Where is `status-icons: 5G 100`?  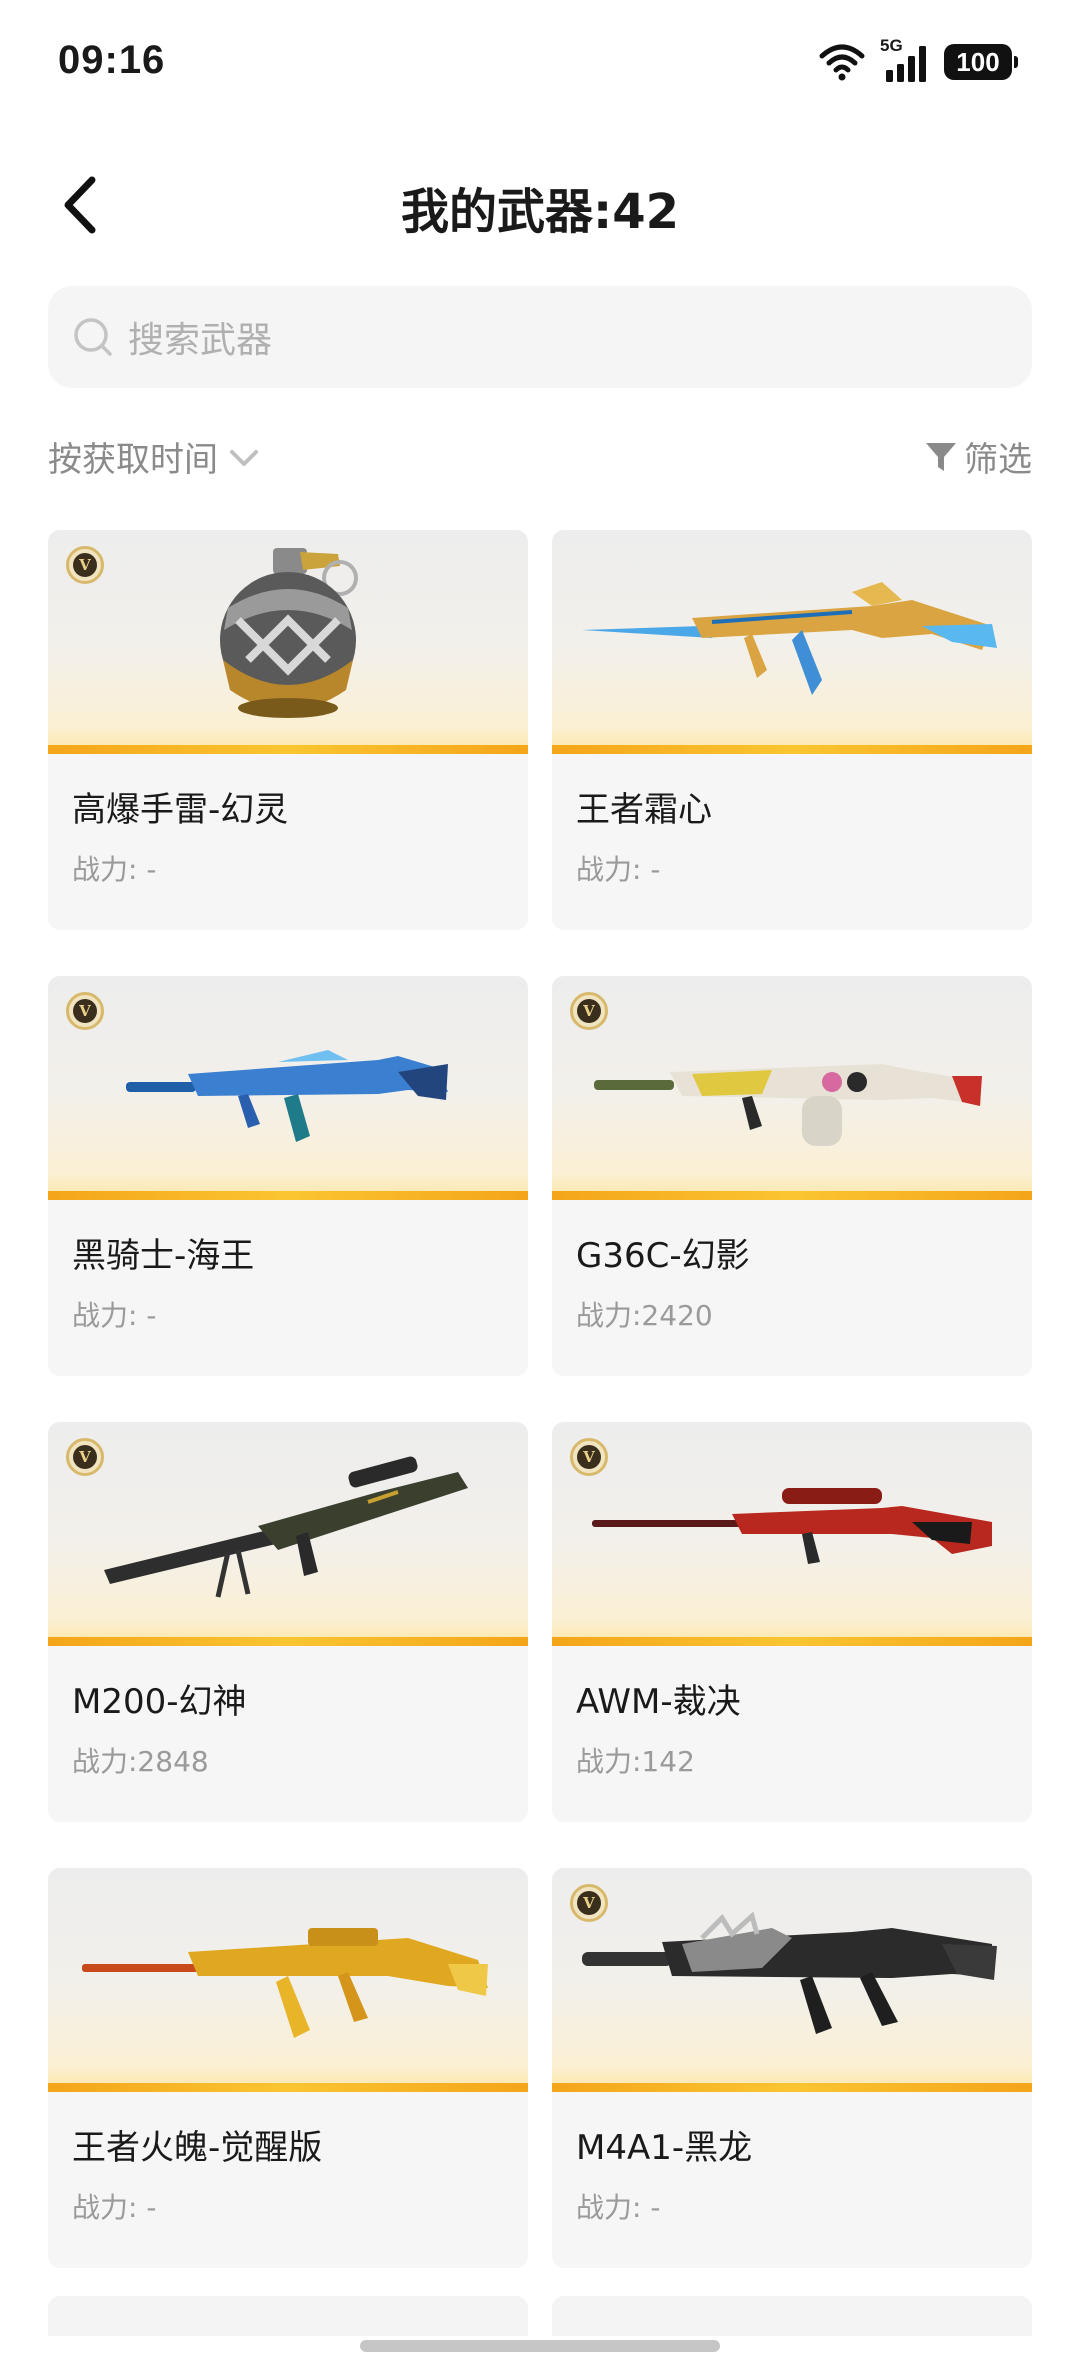
status-icons: 5G 100 is located at coordinates (918, 60).